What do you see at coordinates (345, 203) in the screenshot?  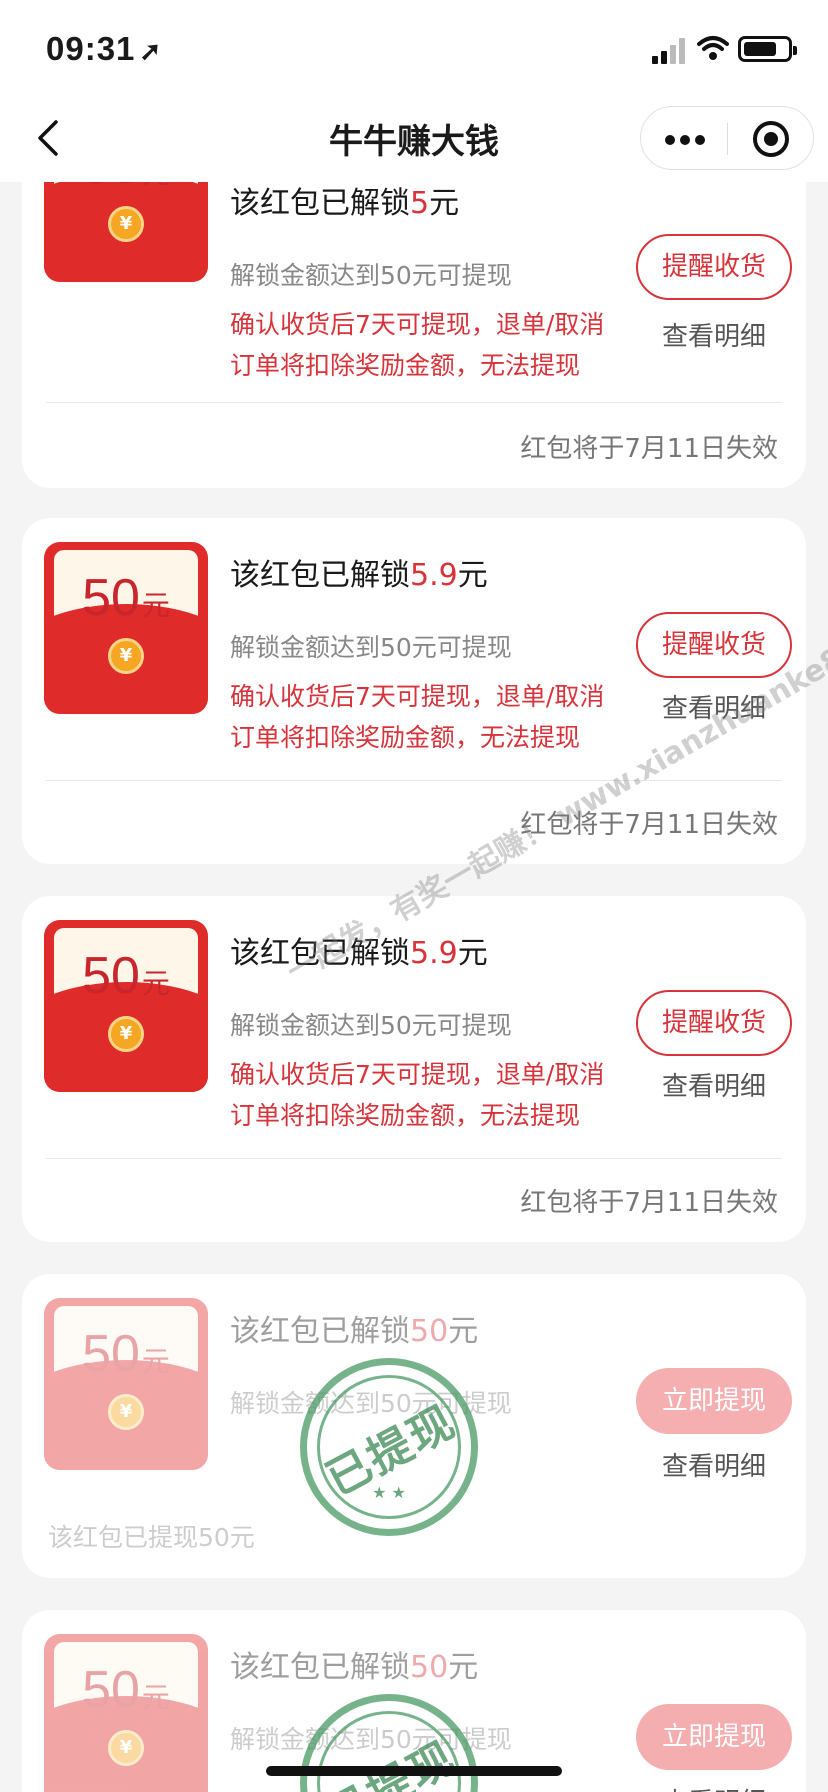 I see `unlock-title: 该红包已解锁5元` at bounding box center [345, 203].